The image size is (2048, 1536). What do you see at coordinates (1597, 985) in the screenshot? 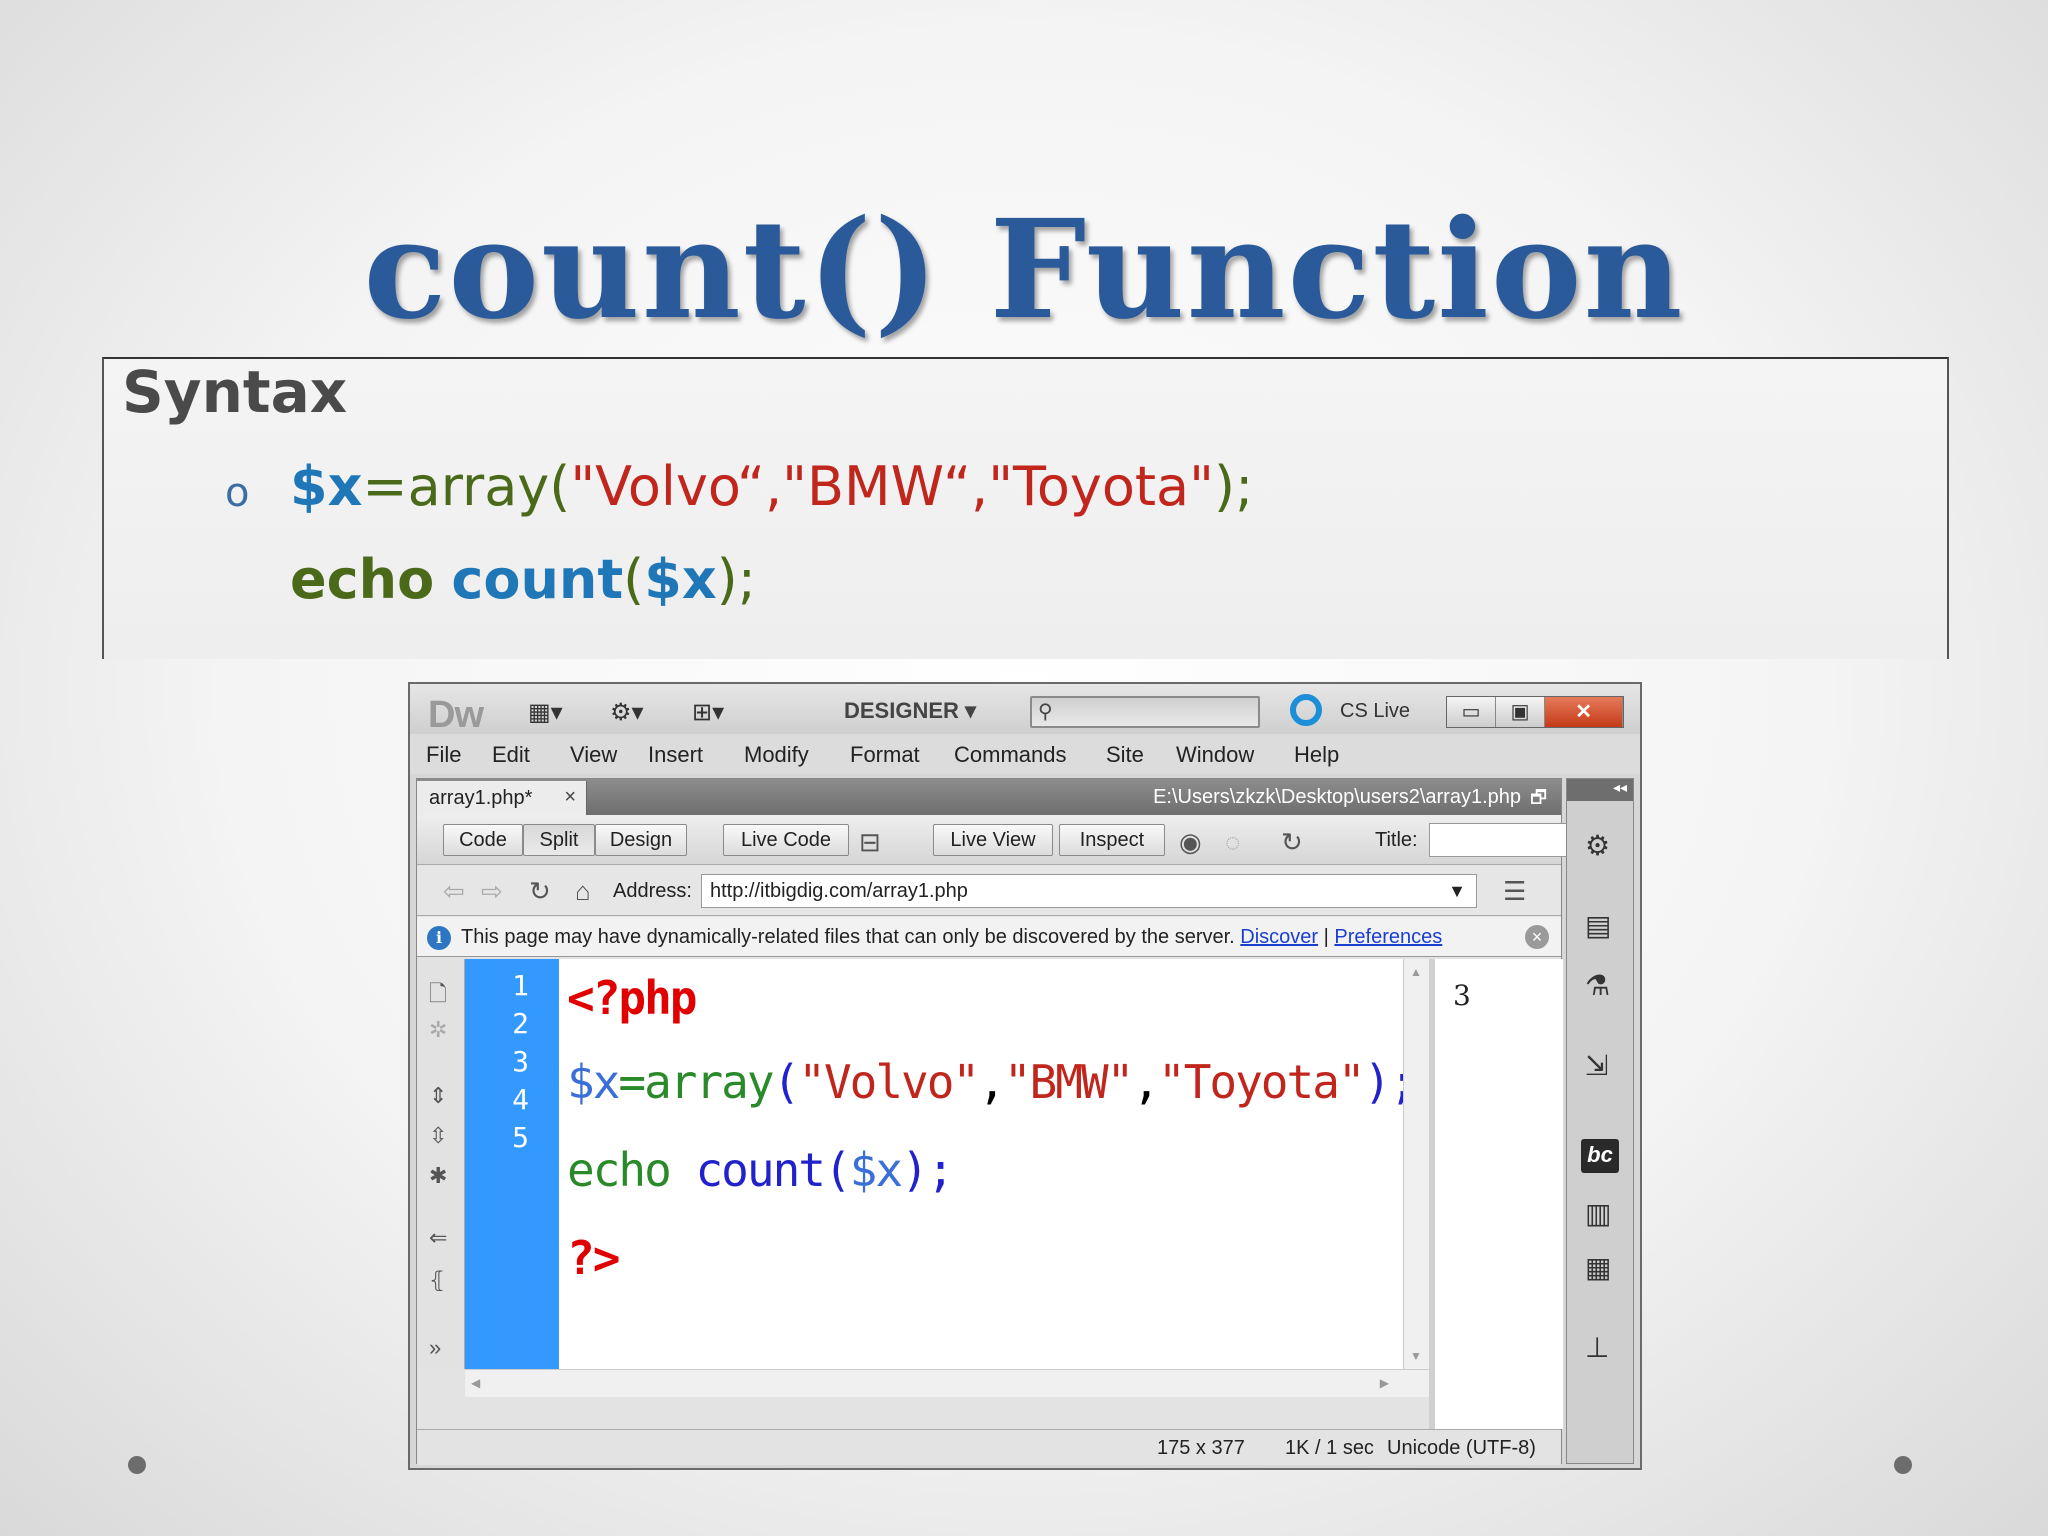
I see `assets-icon: ⚗` at bounding box center [1597, 985].